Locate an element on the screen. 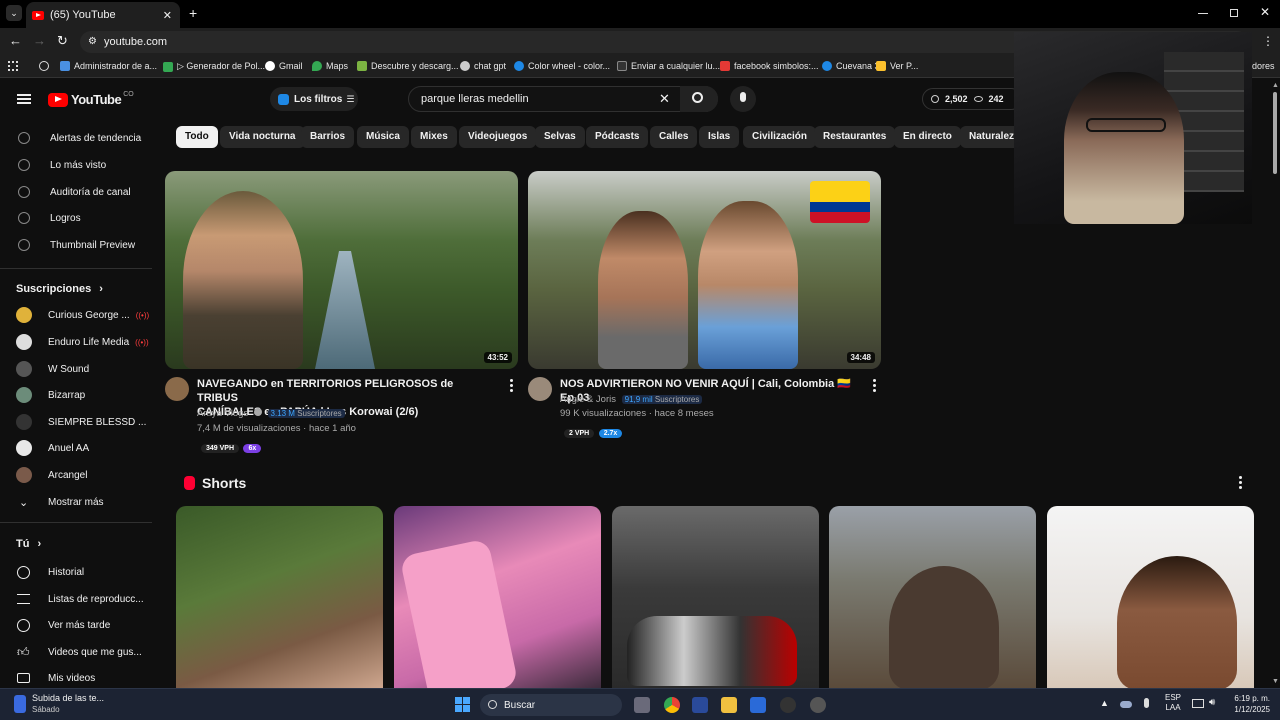 The height and width of the screenshot is (720, 1280). chip-podcasts: Pódcasts is located at coordinates (617, 137).